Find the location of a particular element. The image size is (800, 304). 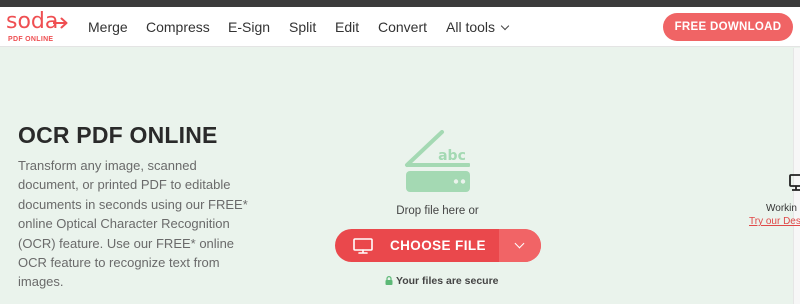

page-title: OCR PDF ONLINE is located at coordinates (118, 135).